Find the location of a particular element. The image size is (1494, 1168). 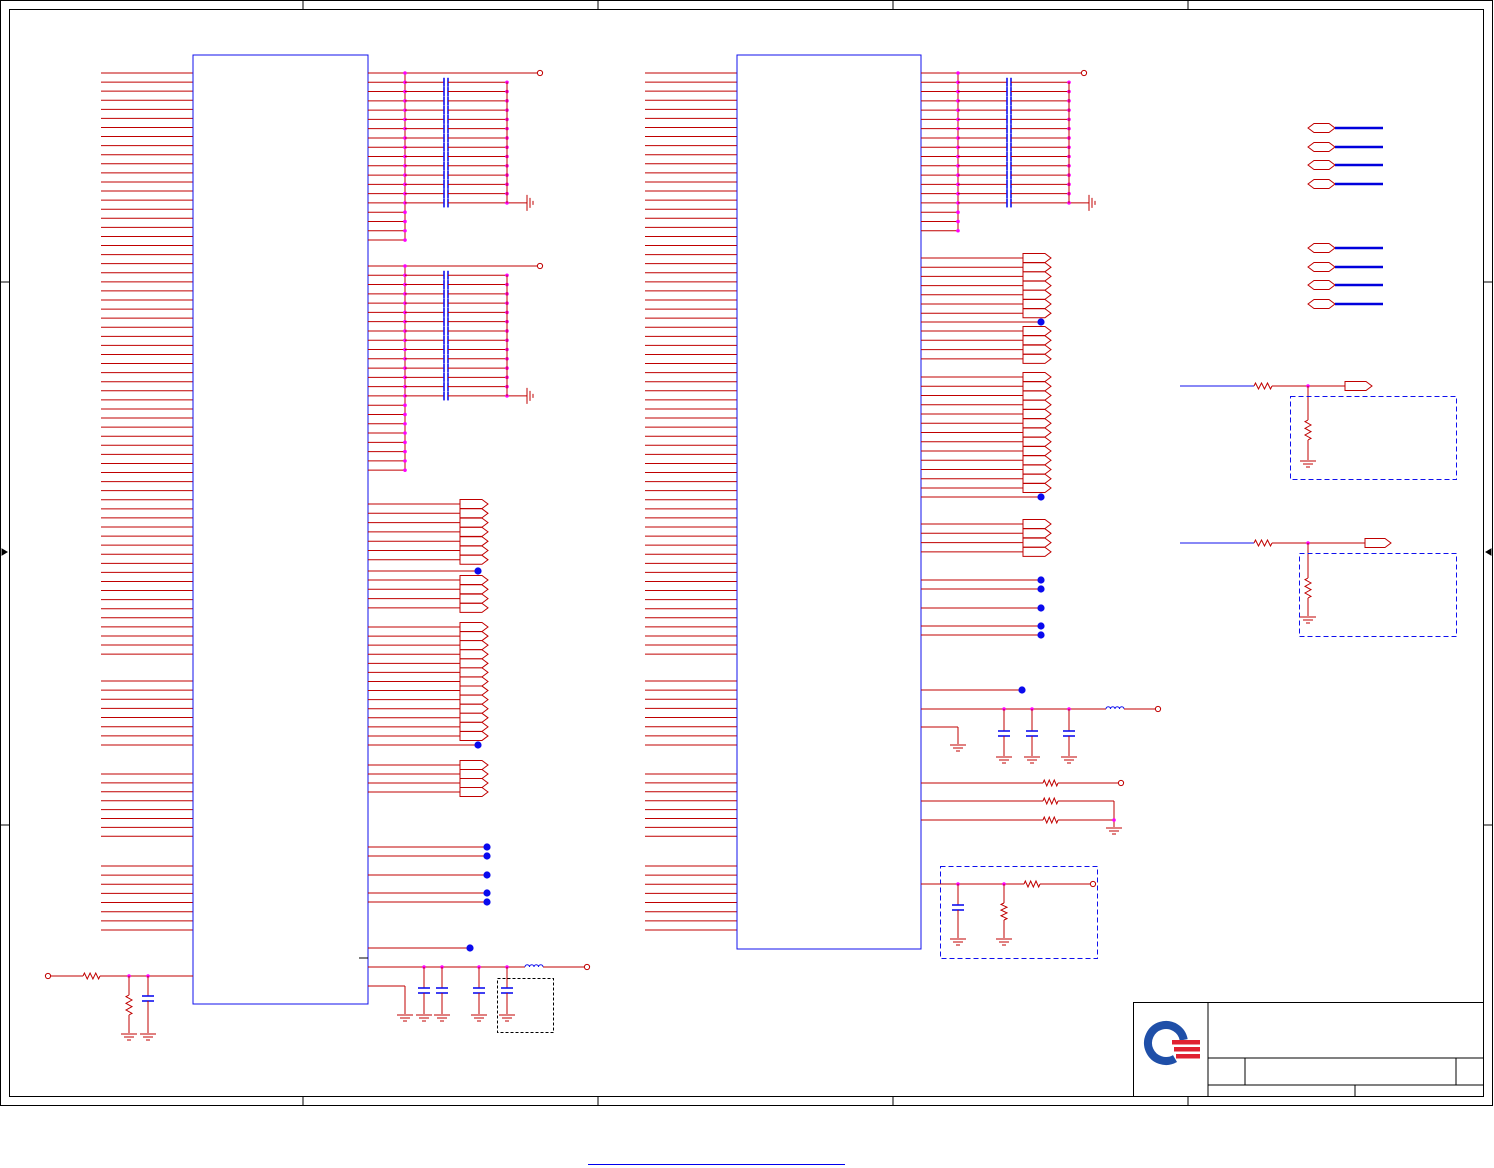

logo-icon is located at coordinates (1172, 1043).